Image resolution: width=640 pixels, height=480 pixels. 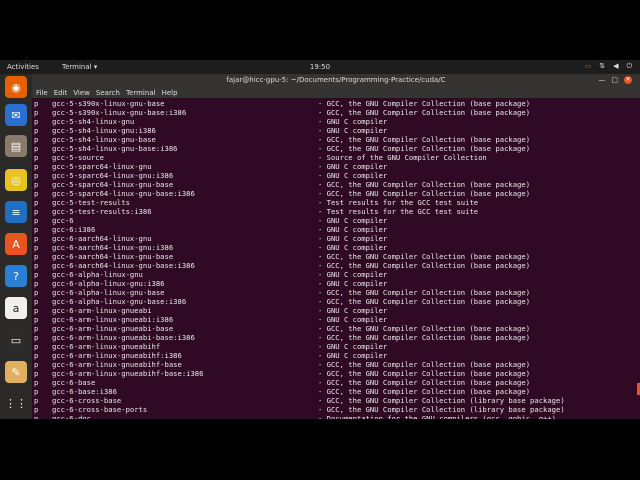 What do you see at coordinates (332, 166) in the screenshot?
I see `terminal-line: p gcc-5-sparc64-linux-gnu - GNU C compiler` at bounding box center [332, 166].